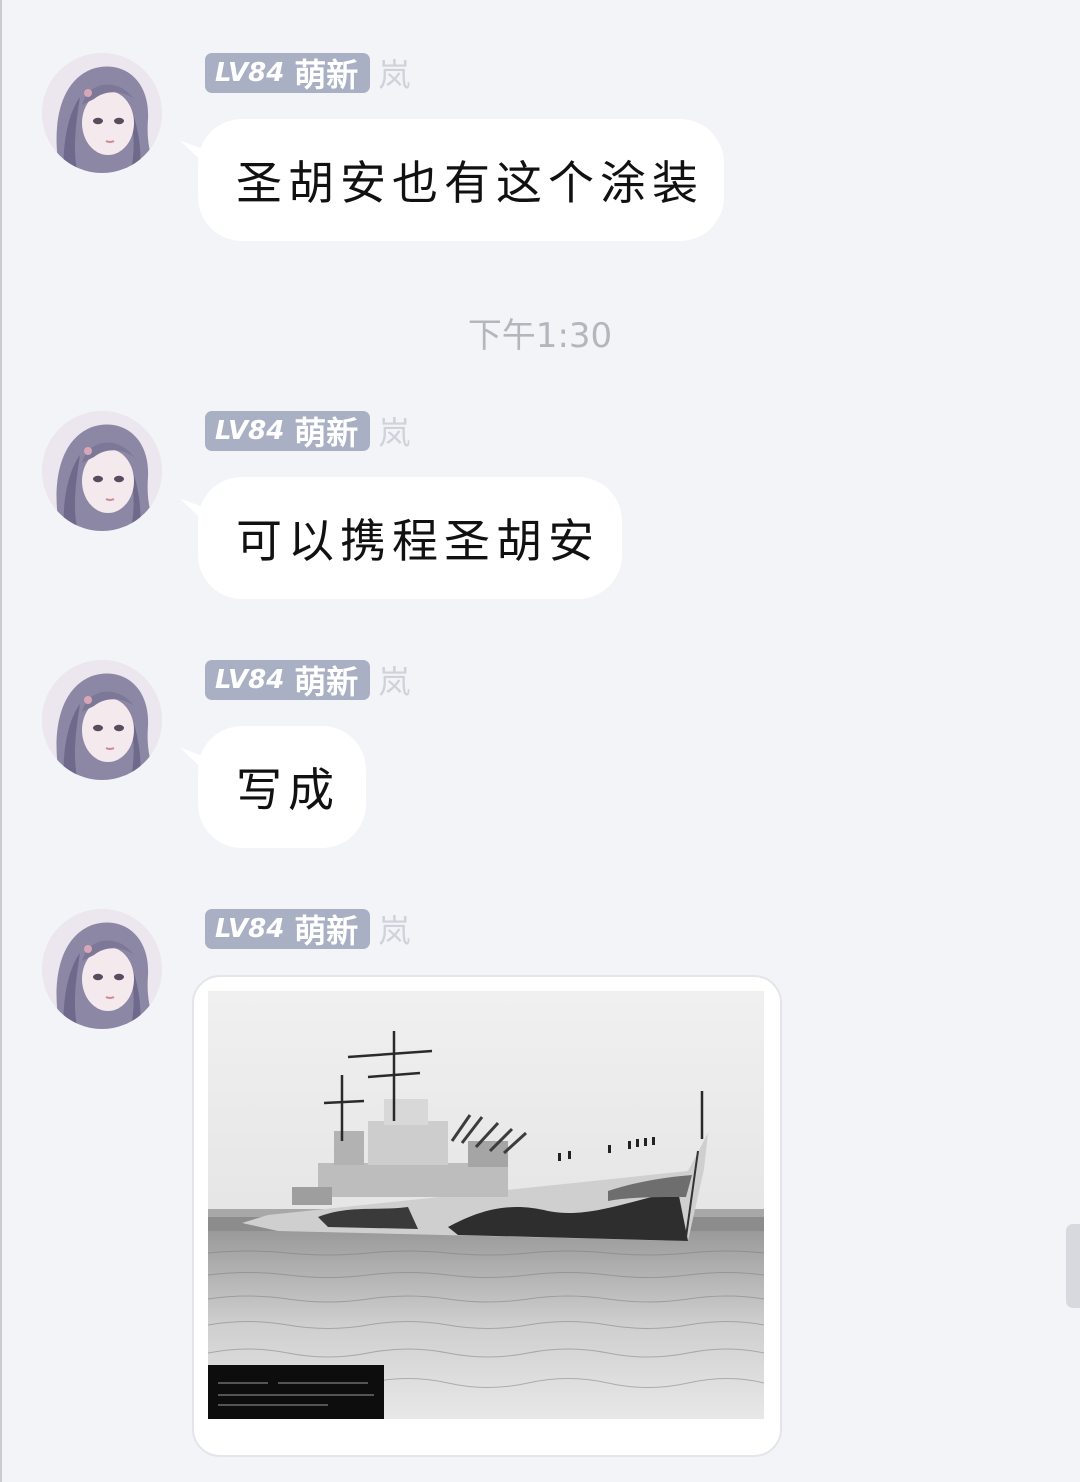 The height and width of the screenshot is (1482, 1080). I want to click on message-bubble: 圣胡安也有这个涂装, so click(461, 180).